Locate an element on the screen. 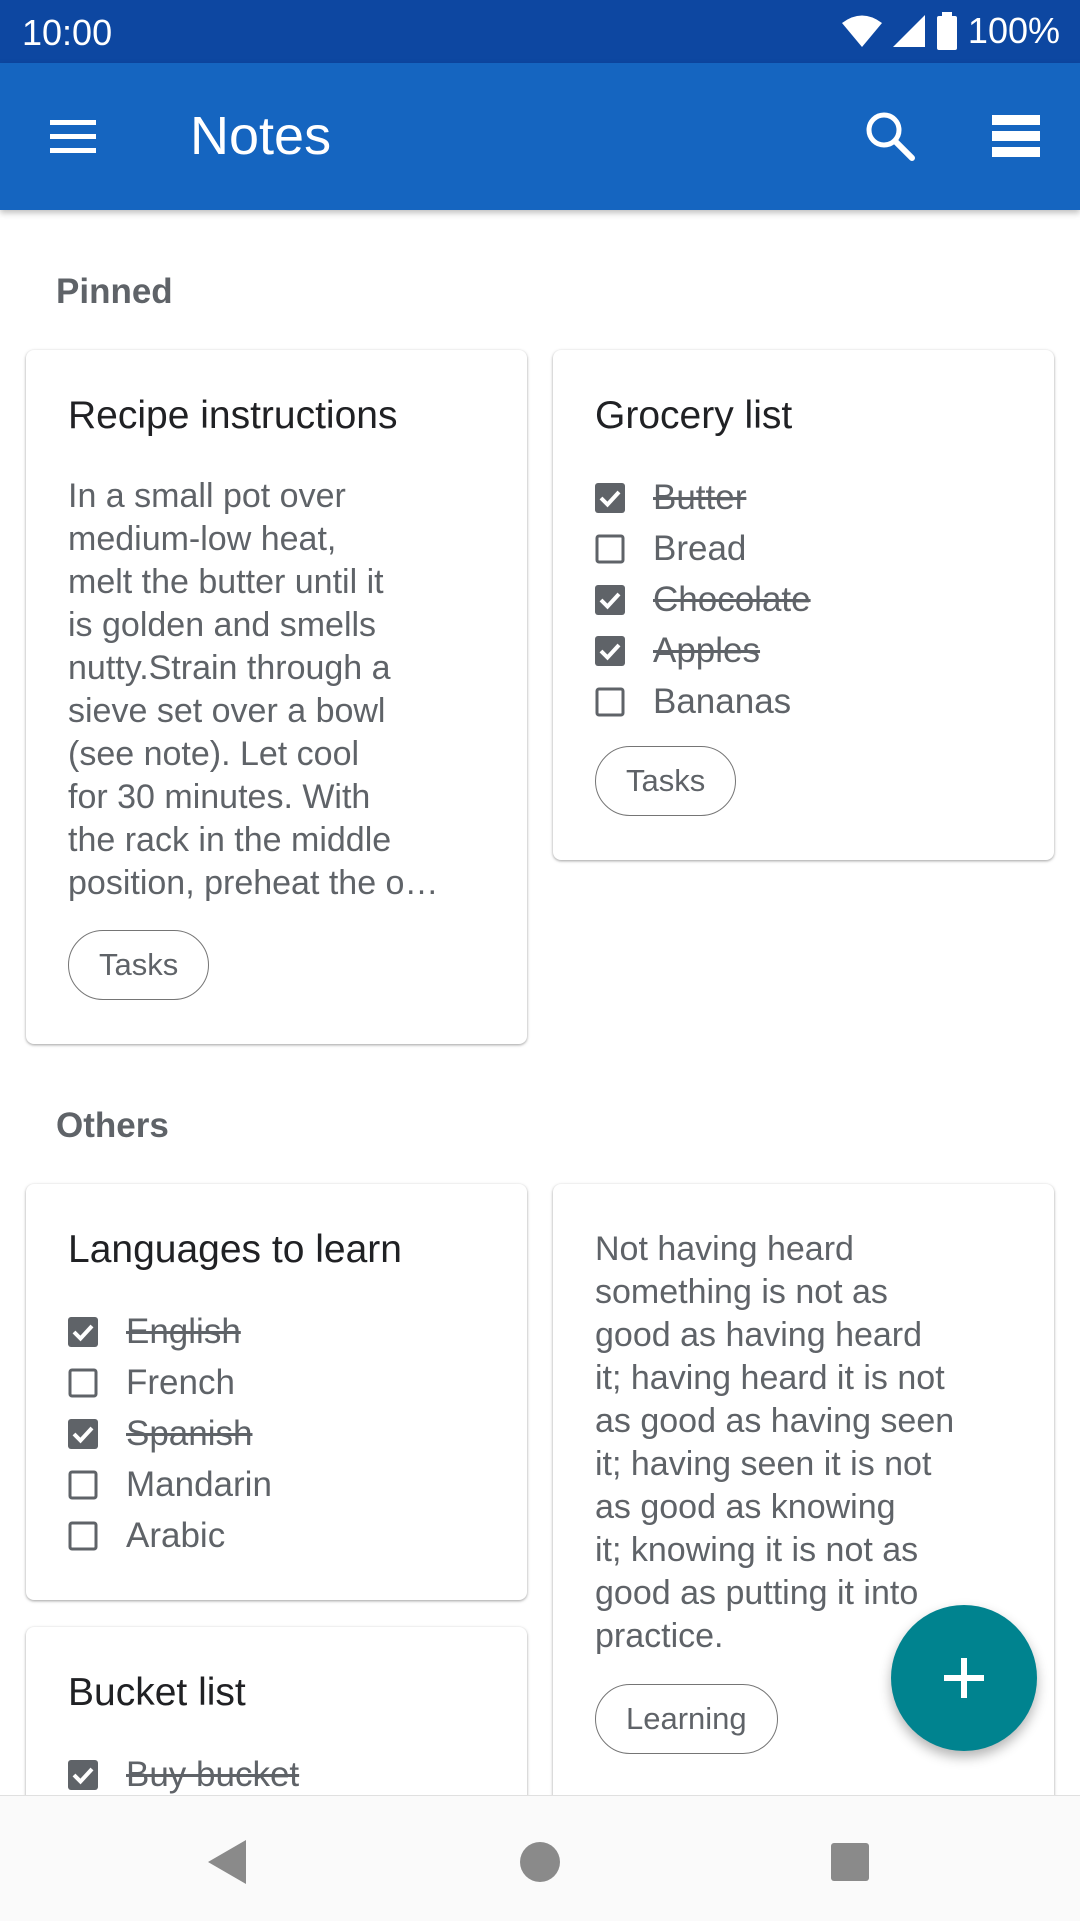  note-body-line: it; knowing it is not as is located at coordinates (757, 1550).